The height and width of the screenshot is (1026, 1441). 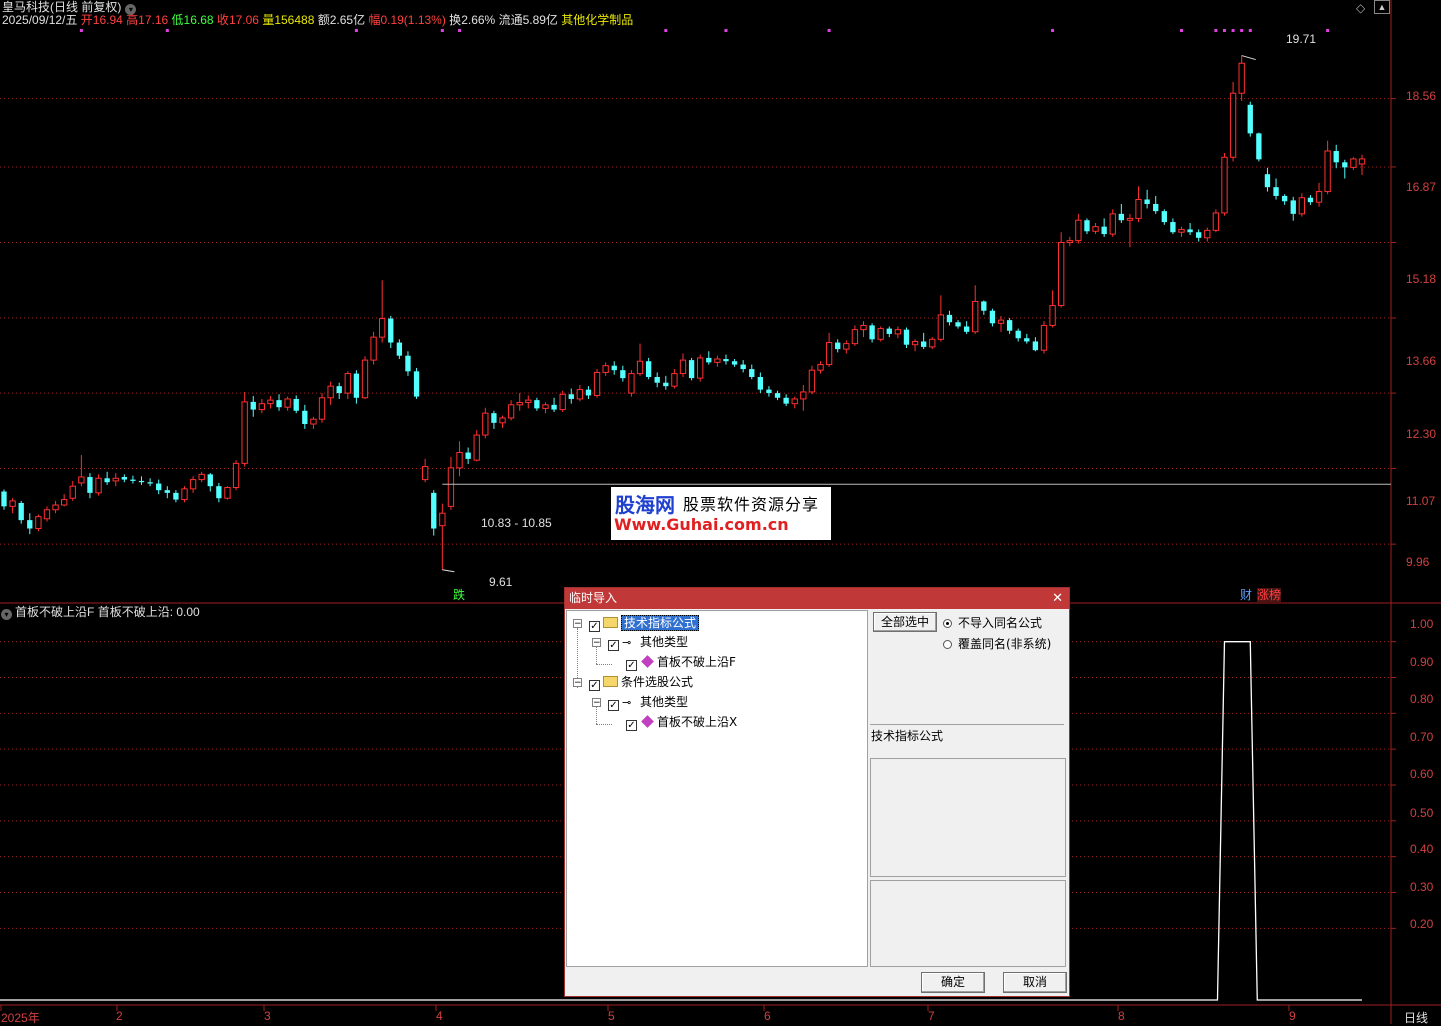 What do you see at coordinates (907, 736) in the screenshot?
I see `info-label: 技术指标公式` at bounding box center [907, 736].